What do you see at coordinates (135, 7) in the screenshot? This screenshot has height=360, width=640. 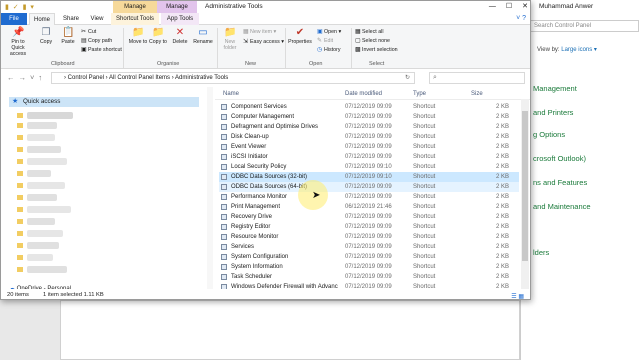 I see `manage-shortcut-context-tab: Manage` at bounding box center [135, 7].